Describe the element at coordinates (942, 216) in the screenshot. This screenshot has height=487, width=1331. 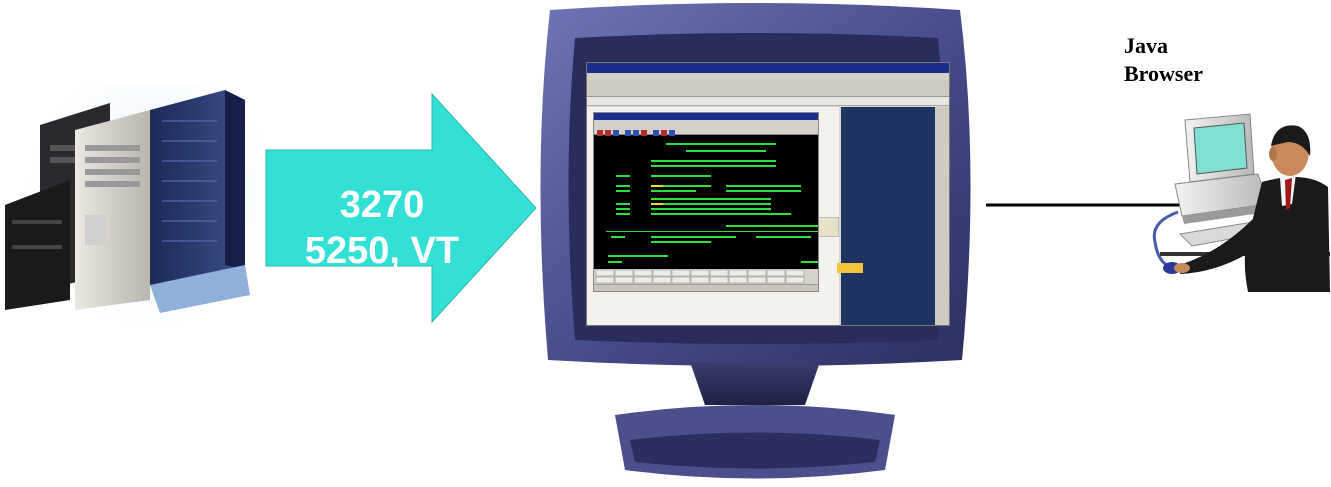
I see `browser-scrollbar` at that location.